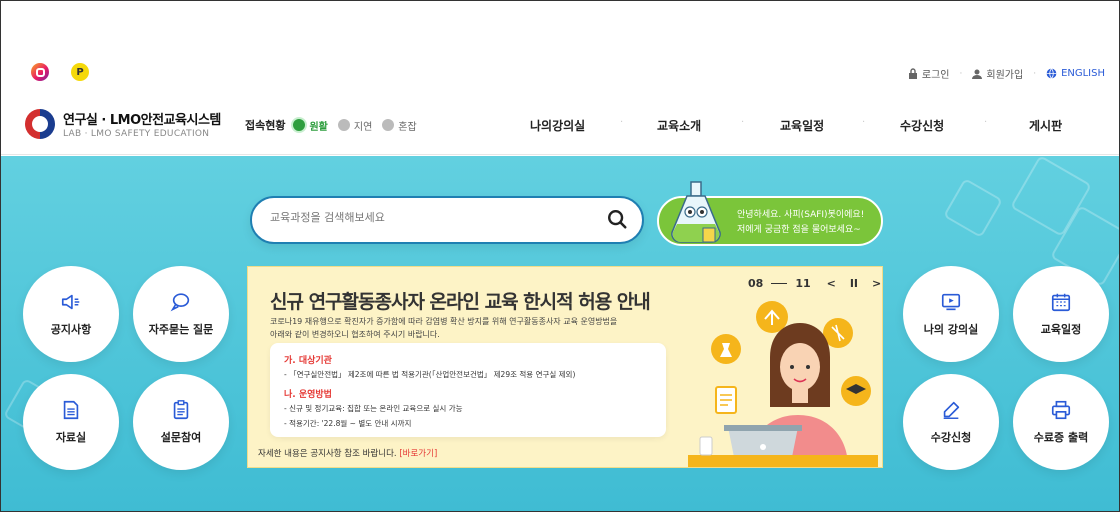  What do you see at coordinates (308, 395) in the screenshot?
I see `notice-method-heading: 나. 운영방법` at bounding box center [308, 395].